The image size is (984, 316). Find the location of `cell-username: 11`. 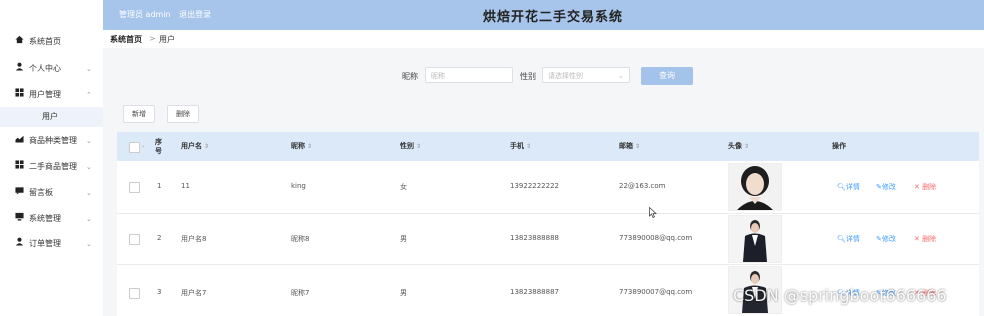

cell-username: 11 is located at coordinates (185, 186).